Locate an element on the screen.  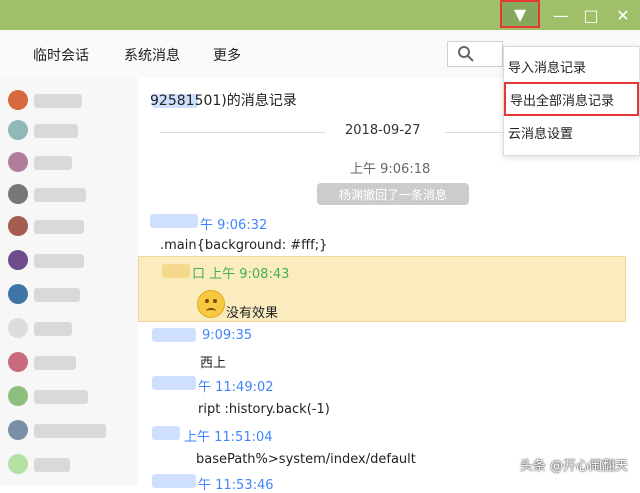
menu-item-export-all-records: 导出全部消息记录 is located at coordinates (571, 99).